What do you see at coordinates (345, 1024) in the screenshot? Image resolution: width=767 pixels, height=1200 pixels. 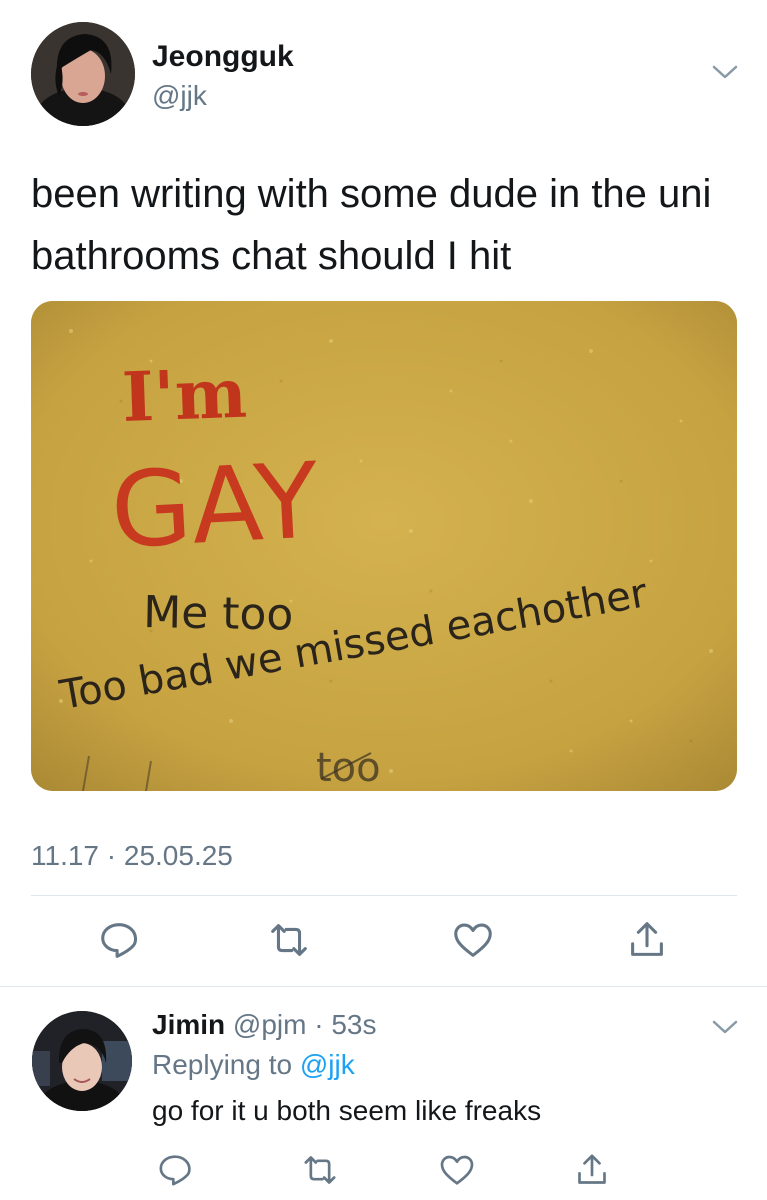 I see `reply-time: · 53s` at bounding box center [345, 1024].